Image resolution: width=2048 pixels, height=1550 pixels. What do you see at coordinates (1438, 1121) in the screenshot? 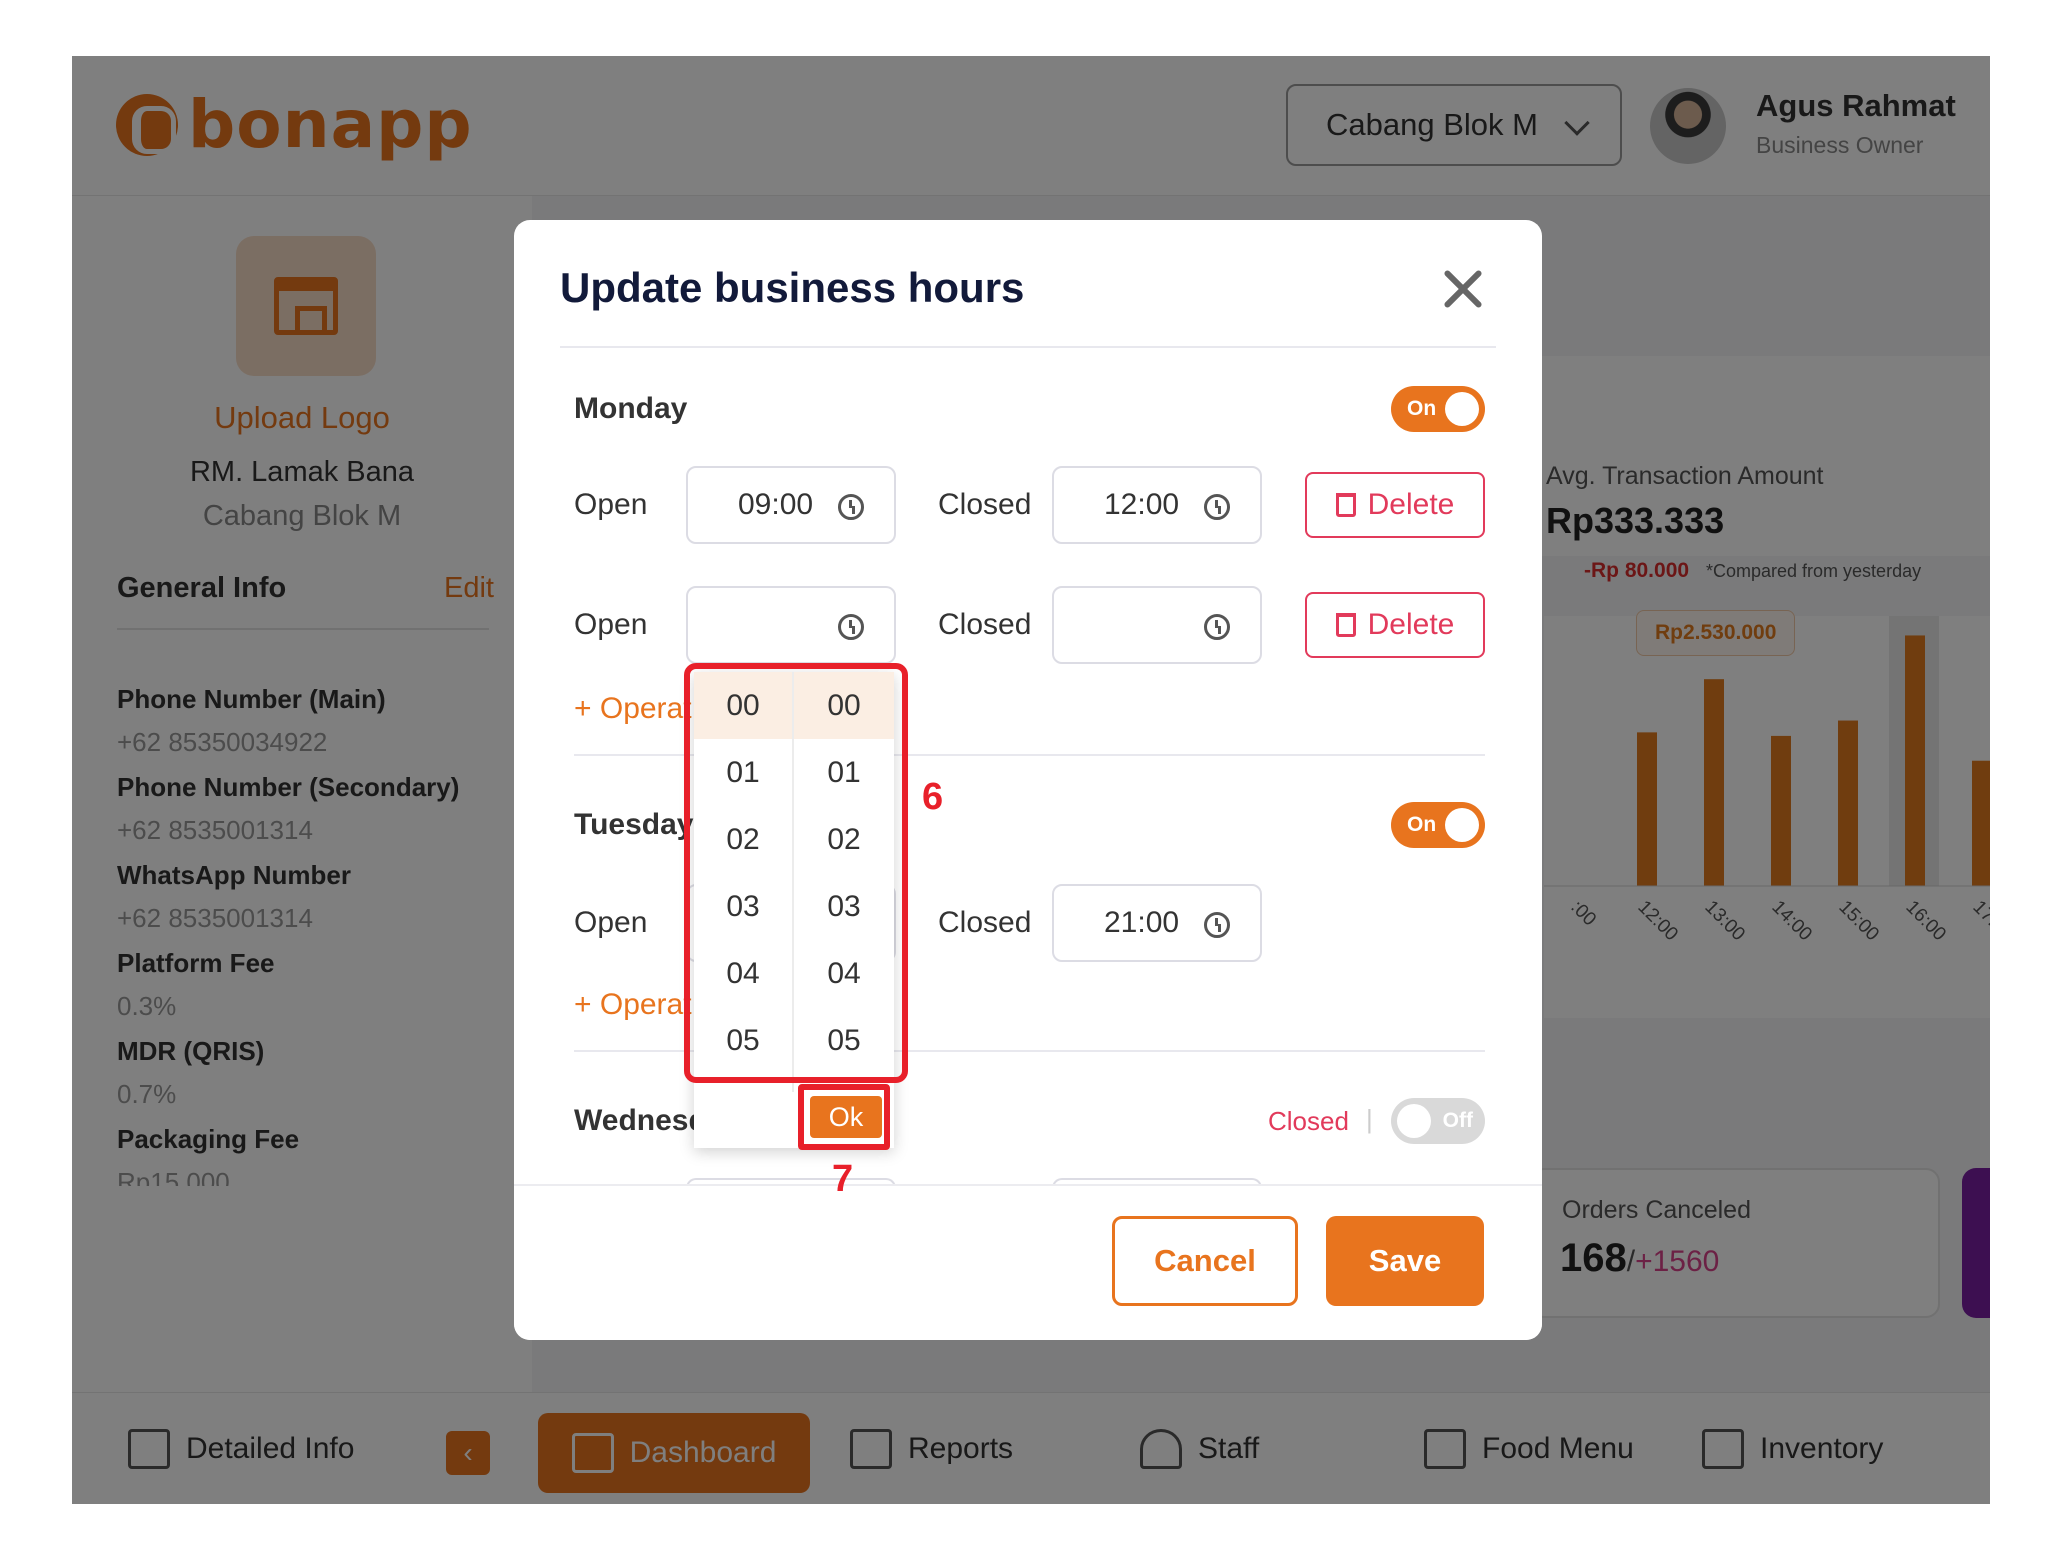
I see `wednesday-toggle: Off` at bounding box center [1438, 1121].